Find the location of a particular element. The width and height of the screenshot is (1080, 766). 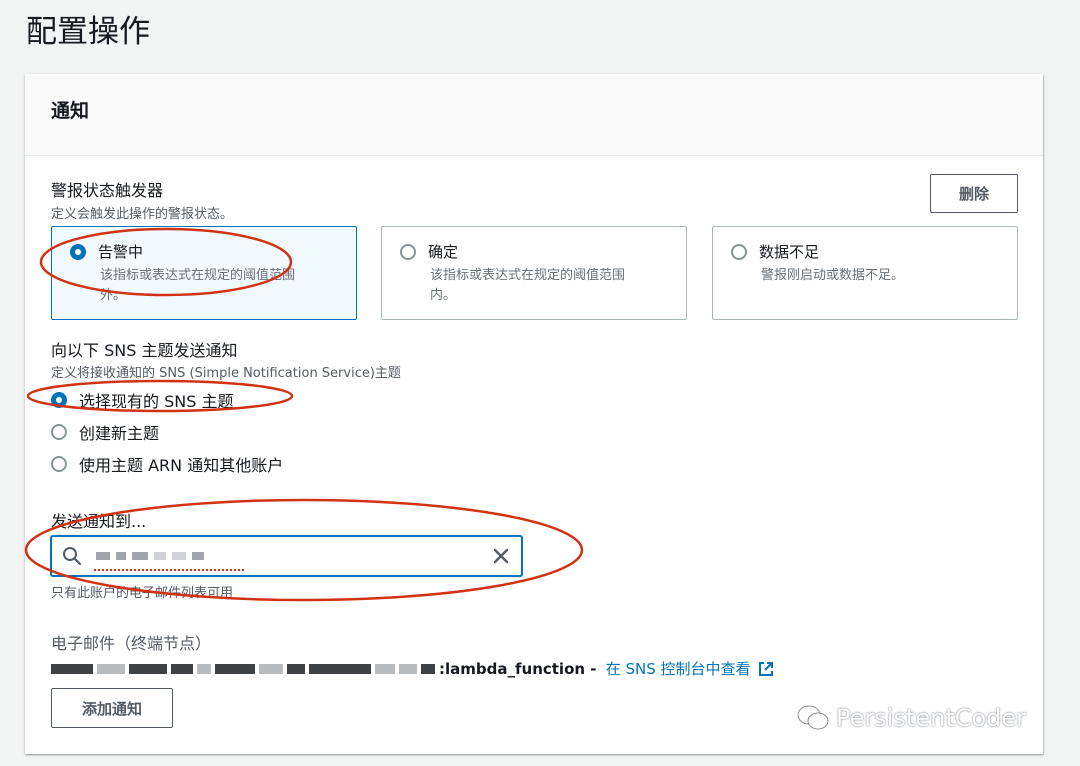

send-to-hint: 只有此账户的电子邮件列表可用 is located at coordinates (142, 593).